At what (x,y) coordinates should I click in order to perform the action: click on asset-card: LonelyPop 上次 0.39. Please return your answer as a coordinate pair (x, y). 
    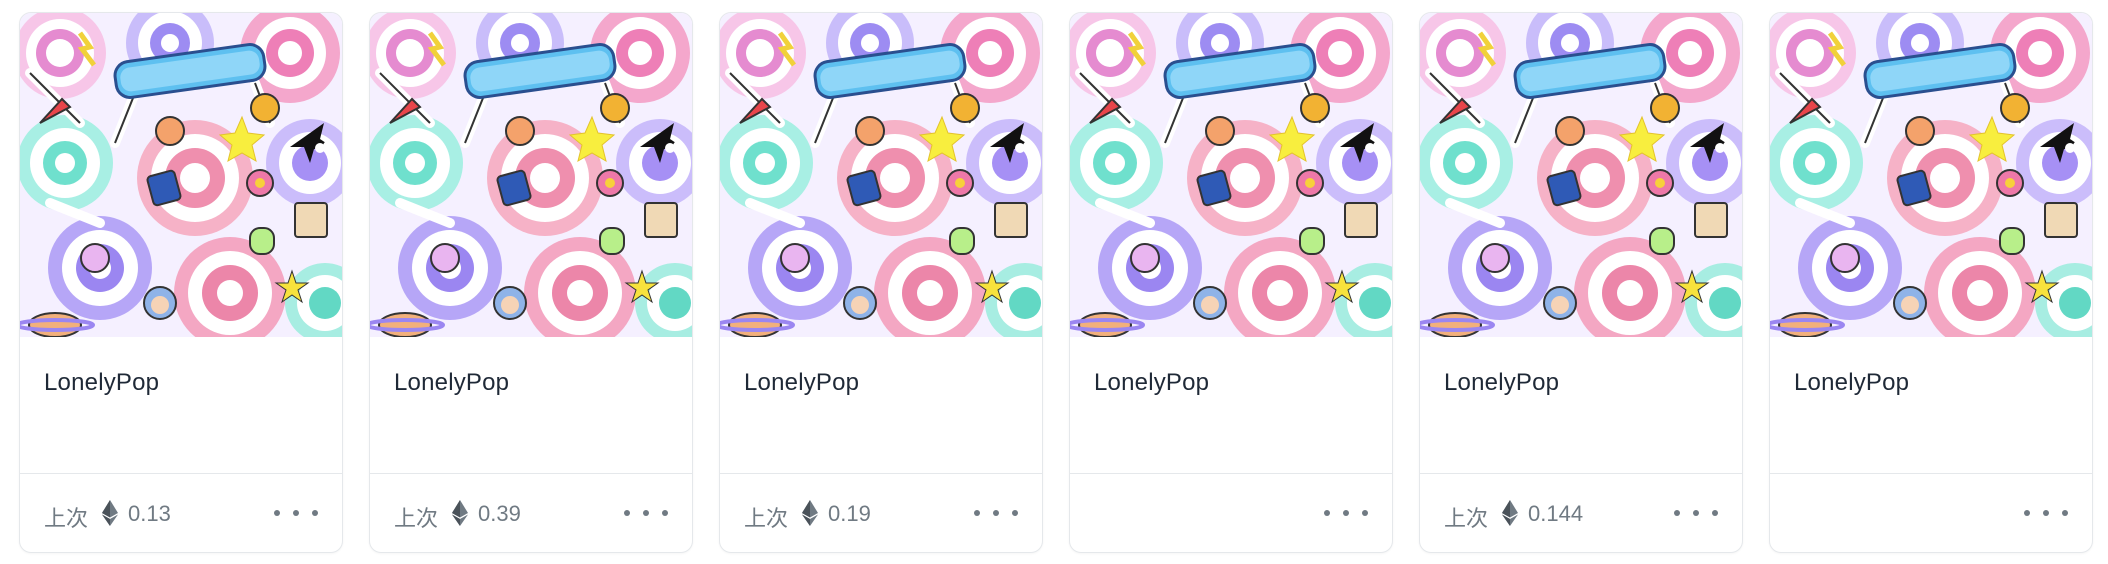
    Looking at the image, I should click on (531, 282).